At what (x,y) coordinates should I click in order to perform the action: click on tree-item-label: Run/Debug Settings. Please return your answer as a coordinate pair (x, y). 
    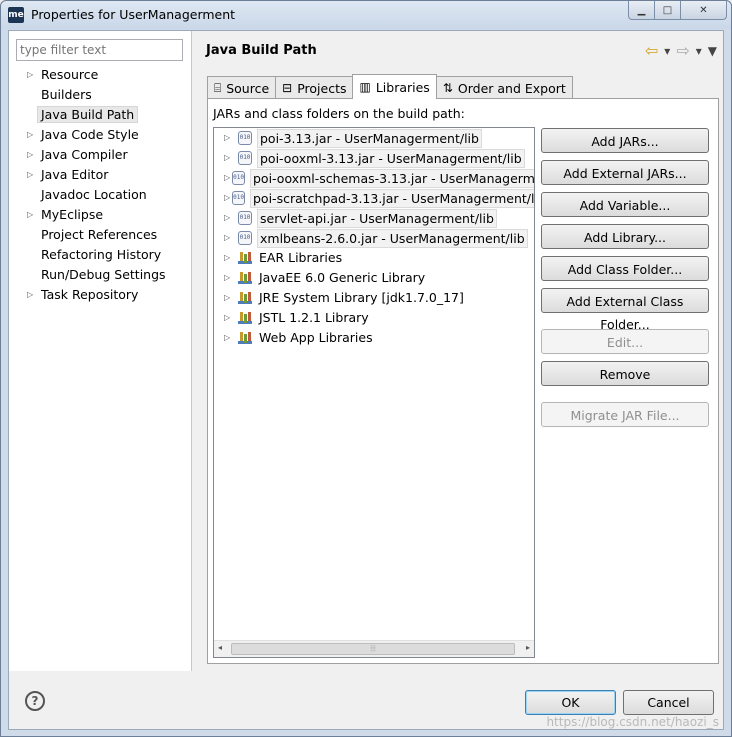
    Looking at the image, I should click on (103, 274).